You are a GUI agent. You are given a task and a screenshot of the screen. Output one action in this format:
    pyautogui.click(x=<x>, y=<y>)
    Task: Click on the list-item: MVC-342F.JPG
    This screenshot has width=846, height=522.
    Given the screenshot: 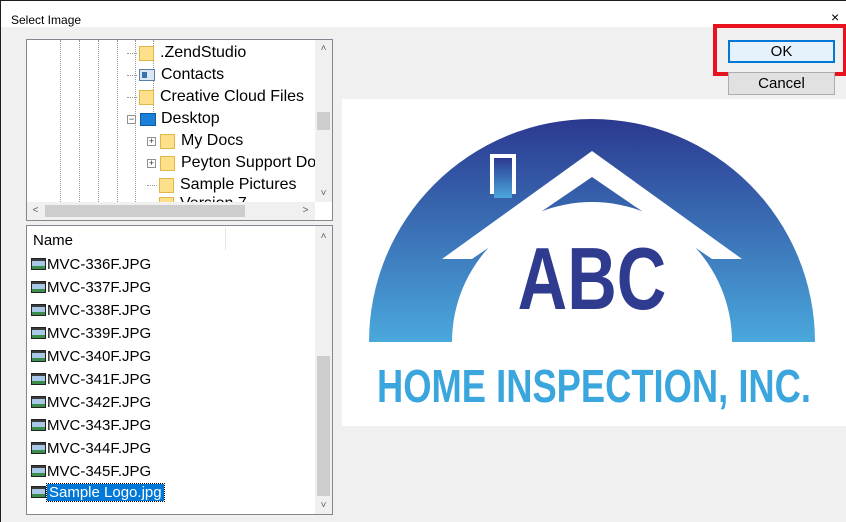 What is the action you would take?
    pyautogui.click(x=91, y=402)
    